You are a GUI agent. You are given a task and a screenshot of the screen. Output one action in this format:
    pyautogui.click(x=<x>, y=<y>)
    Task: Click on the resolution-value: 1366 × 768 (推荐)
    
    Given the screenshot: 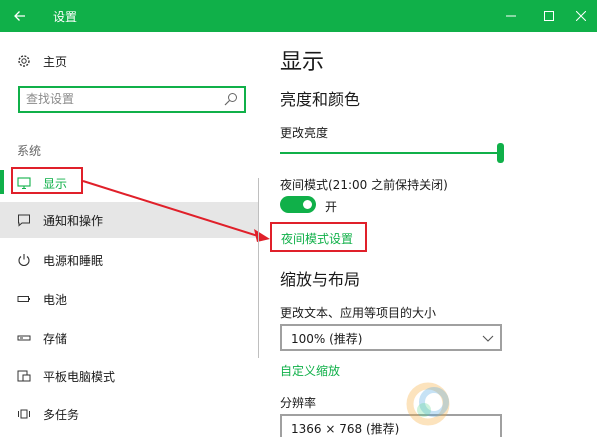 What is the action you would take?
    pyautogui.click(x=345, y=429)
    